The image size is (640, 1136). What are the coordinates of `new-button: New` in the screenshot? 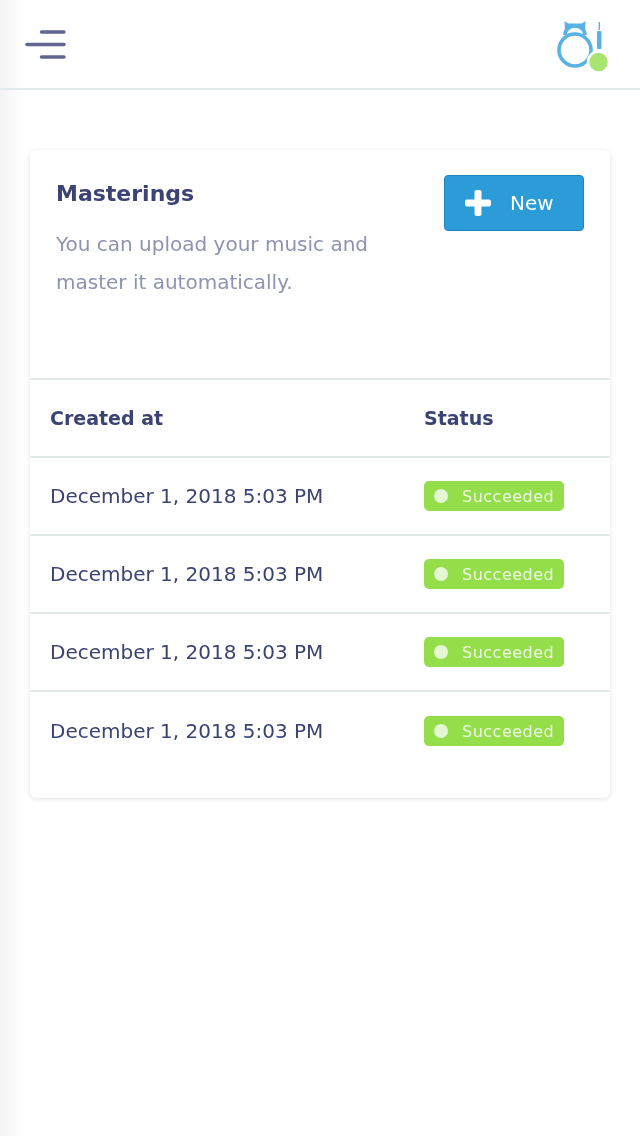 It's located at (514, 203).